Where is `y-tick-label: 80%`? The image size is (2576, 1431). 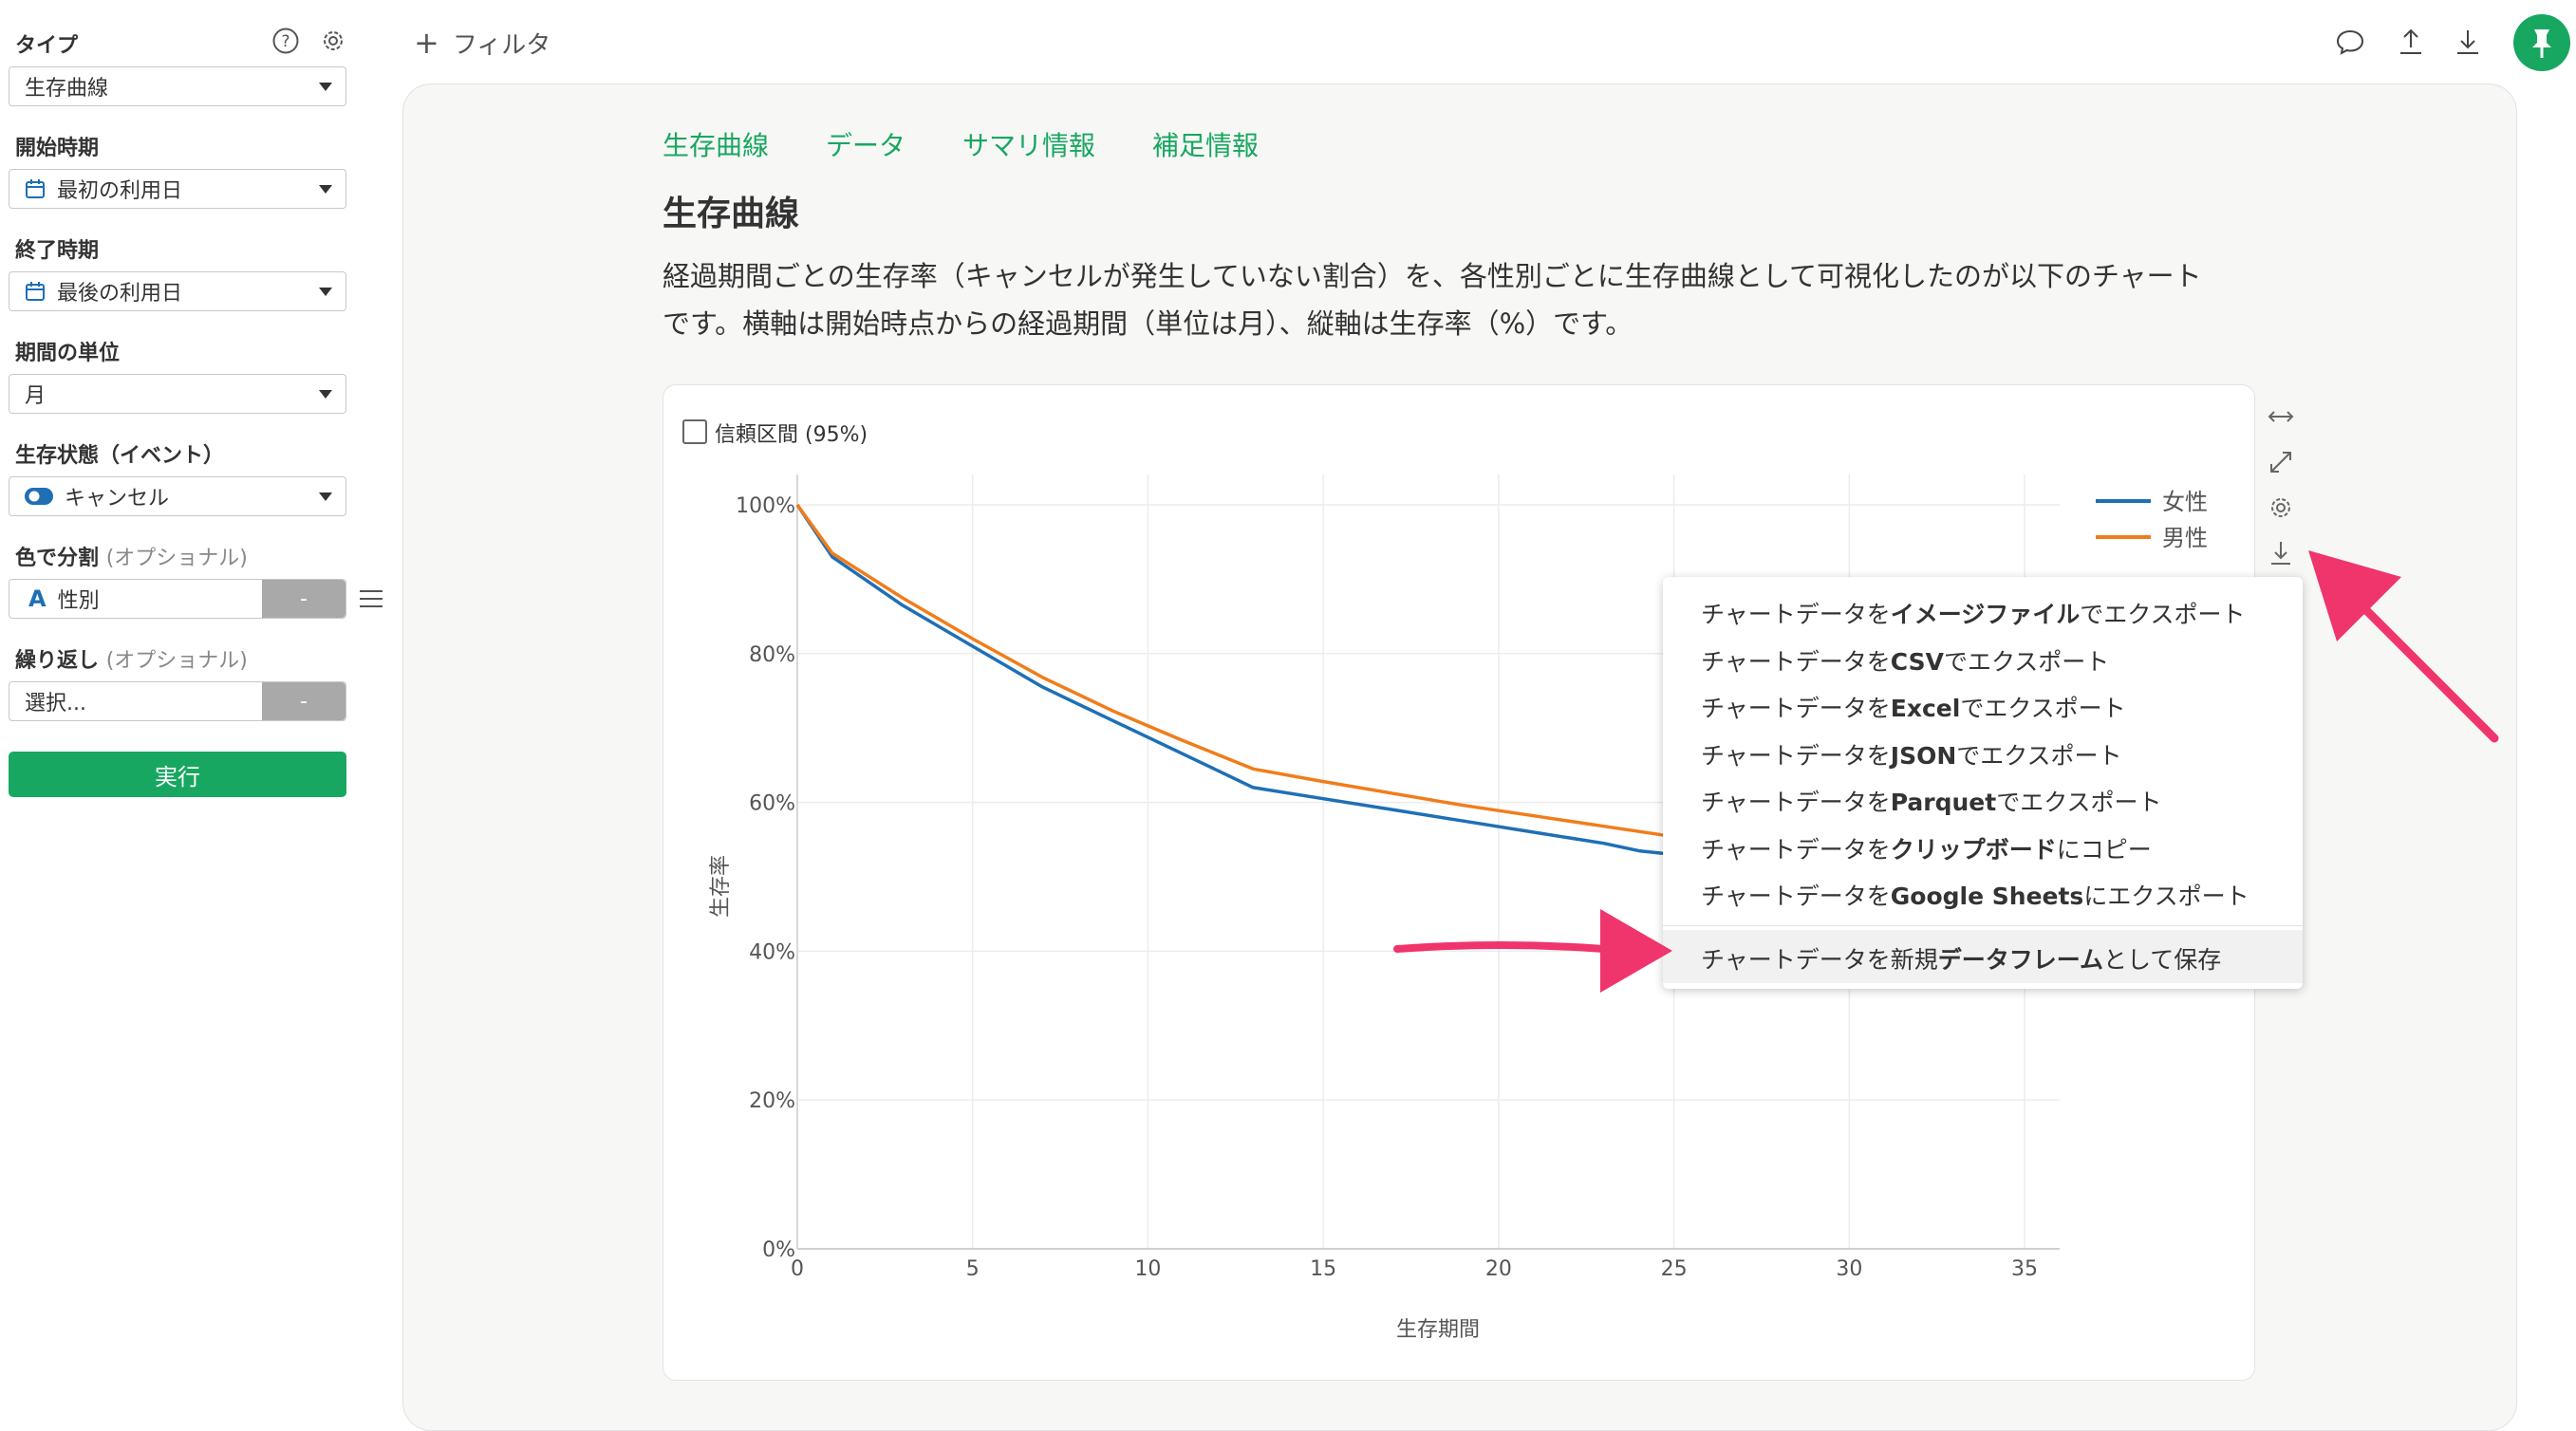
y-tick-label: 80% is located at coordinates (772, 655).